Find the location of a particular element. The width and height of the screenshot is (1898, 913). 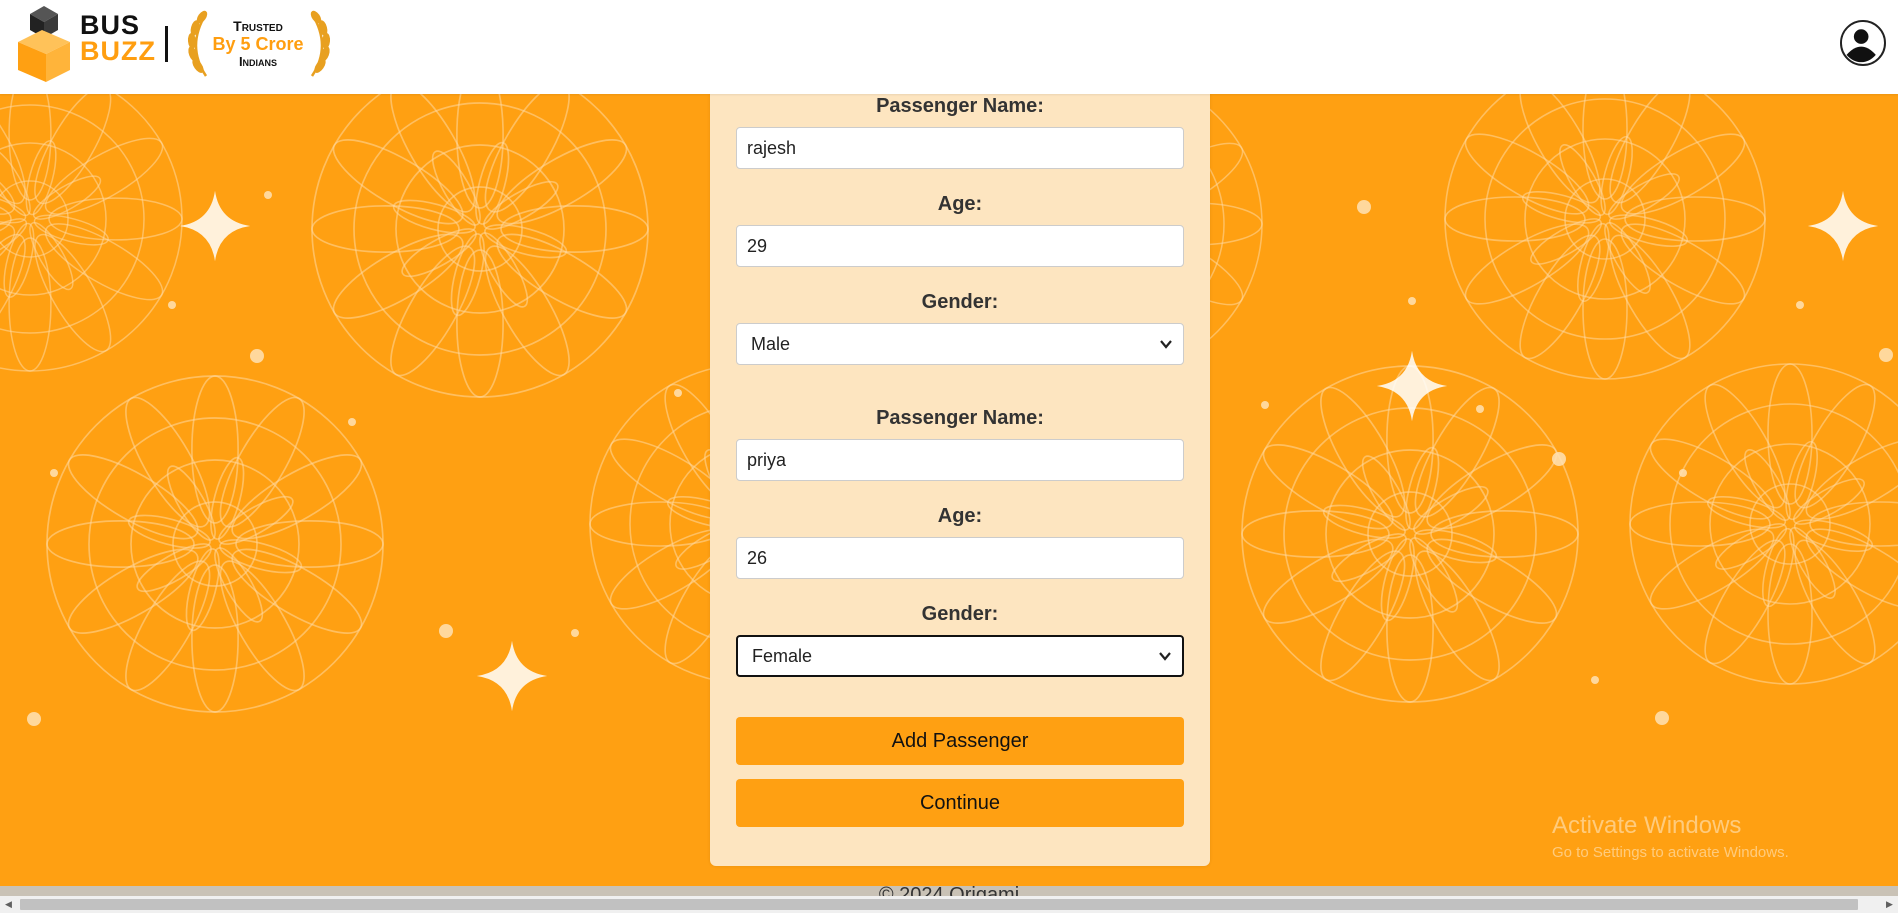

horizontal-scrollbar: ◀ ▶ is located at coordinates (949, 904).